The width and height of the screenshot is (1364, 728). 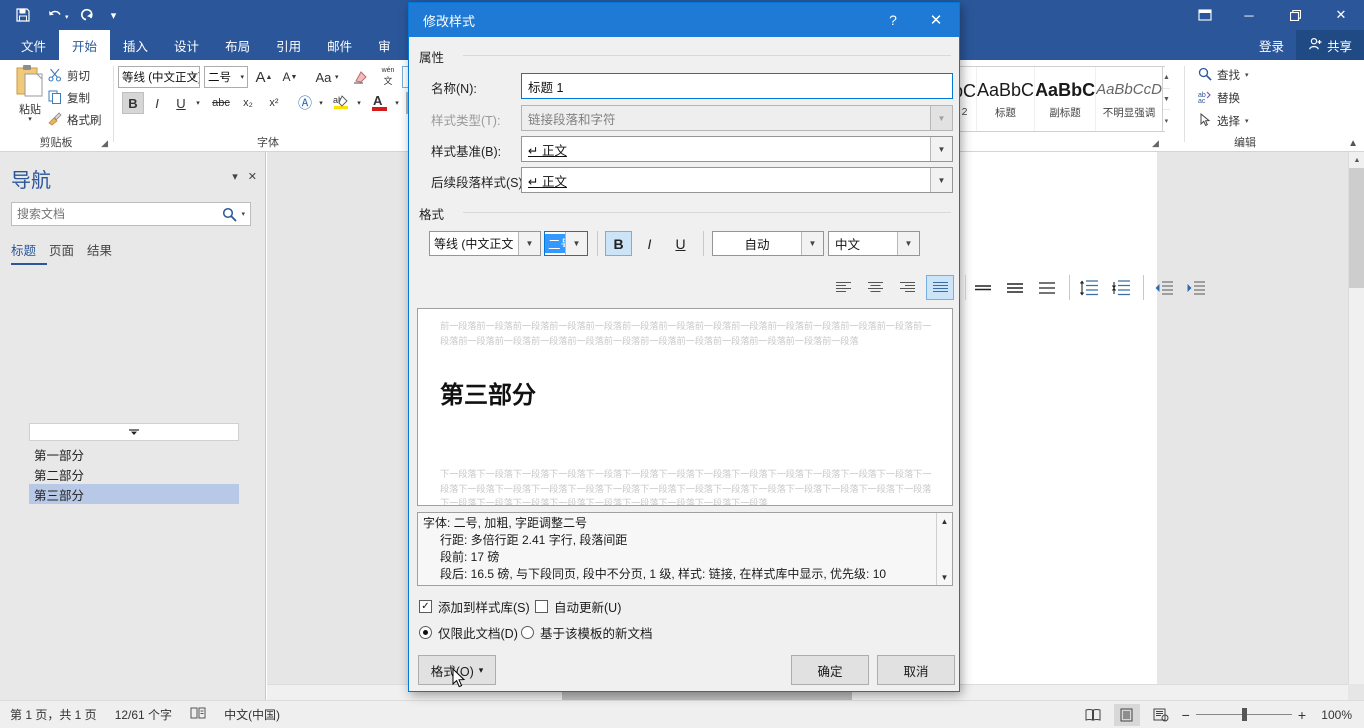 I want to click on page-indicator: 第 1 页，共 1 页, so click(x=53, y=714).